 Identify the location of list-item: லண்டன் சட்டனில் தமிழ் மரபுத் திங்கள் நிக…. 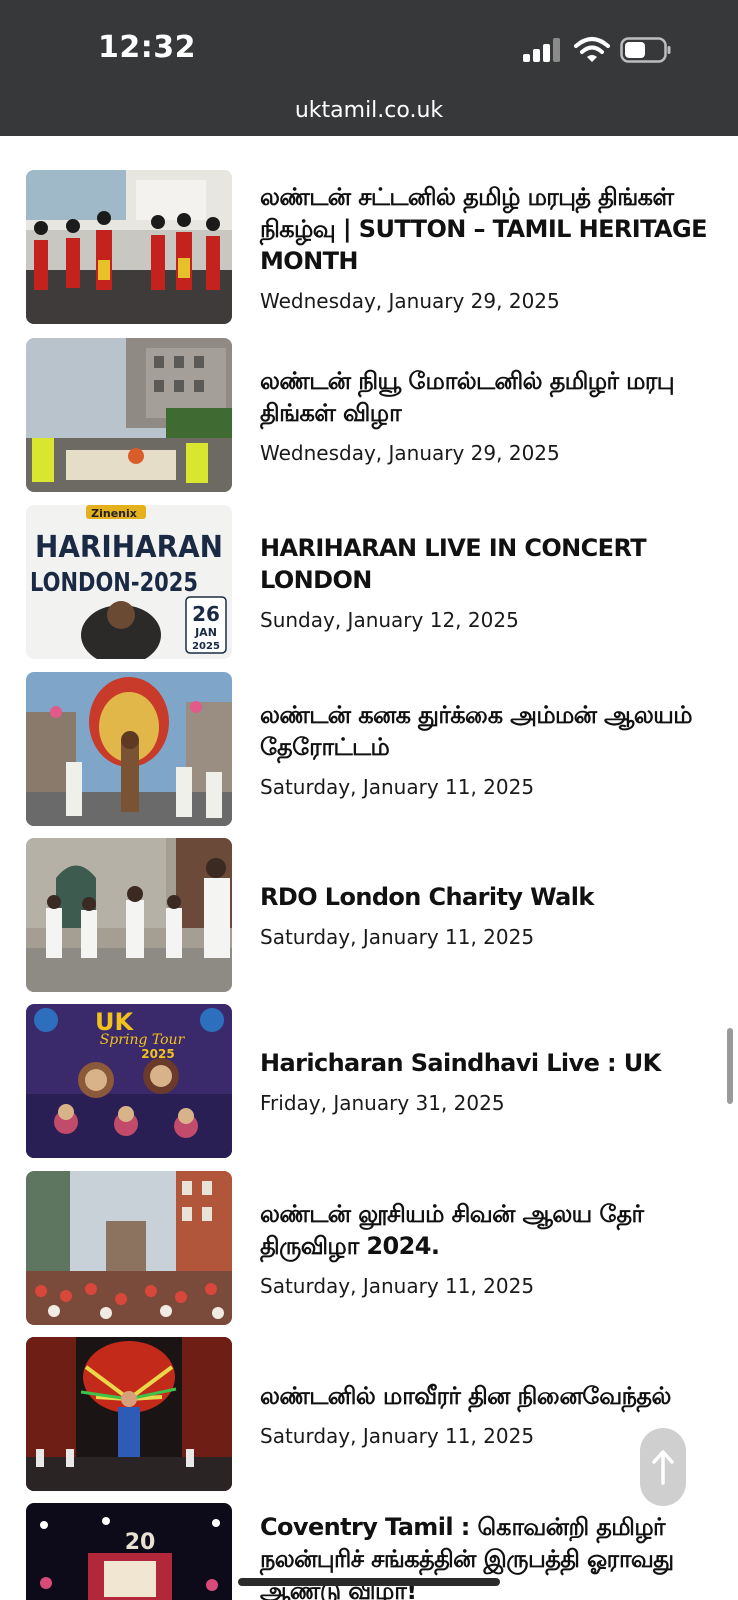
(371, 247).